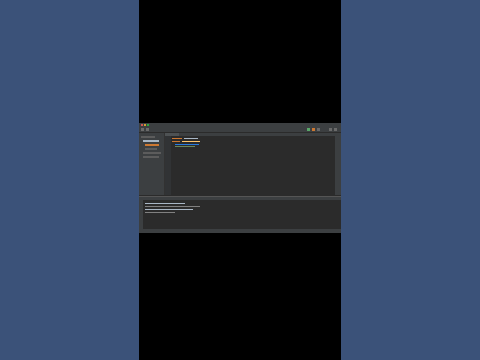 This screenshot has height=360, width=480. Describe the element at coordinates (172, 134) in the screenshot. I see `tab-main` at that location.